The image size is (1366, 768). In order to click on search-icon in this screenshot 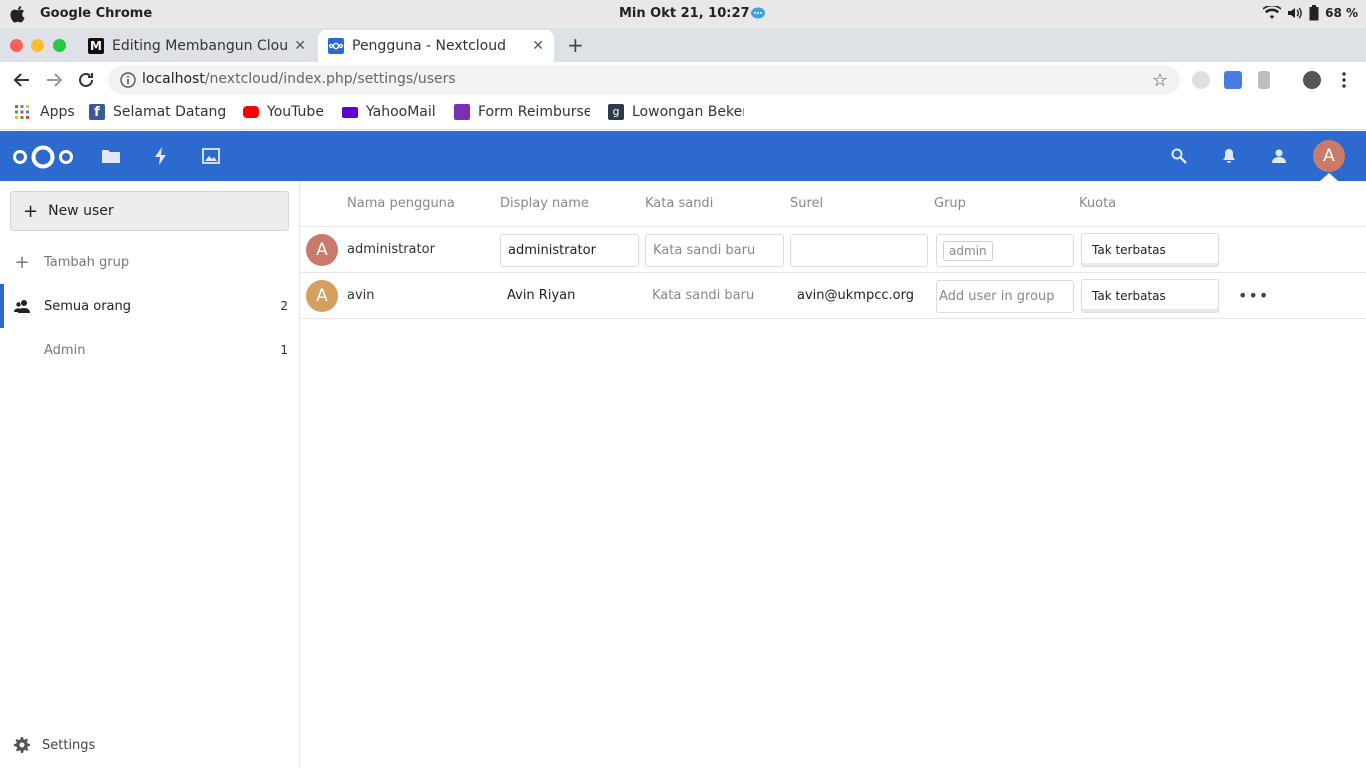, I will do `click(1179, 156)`.